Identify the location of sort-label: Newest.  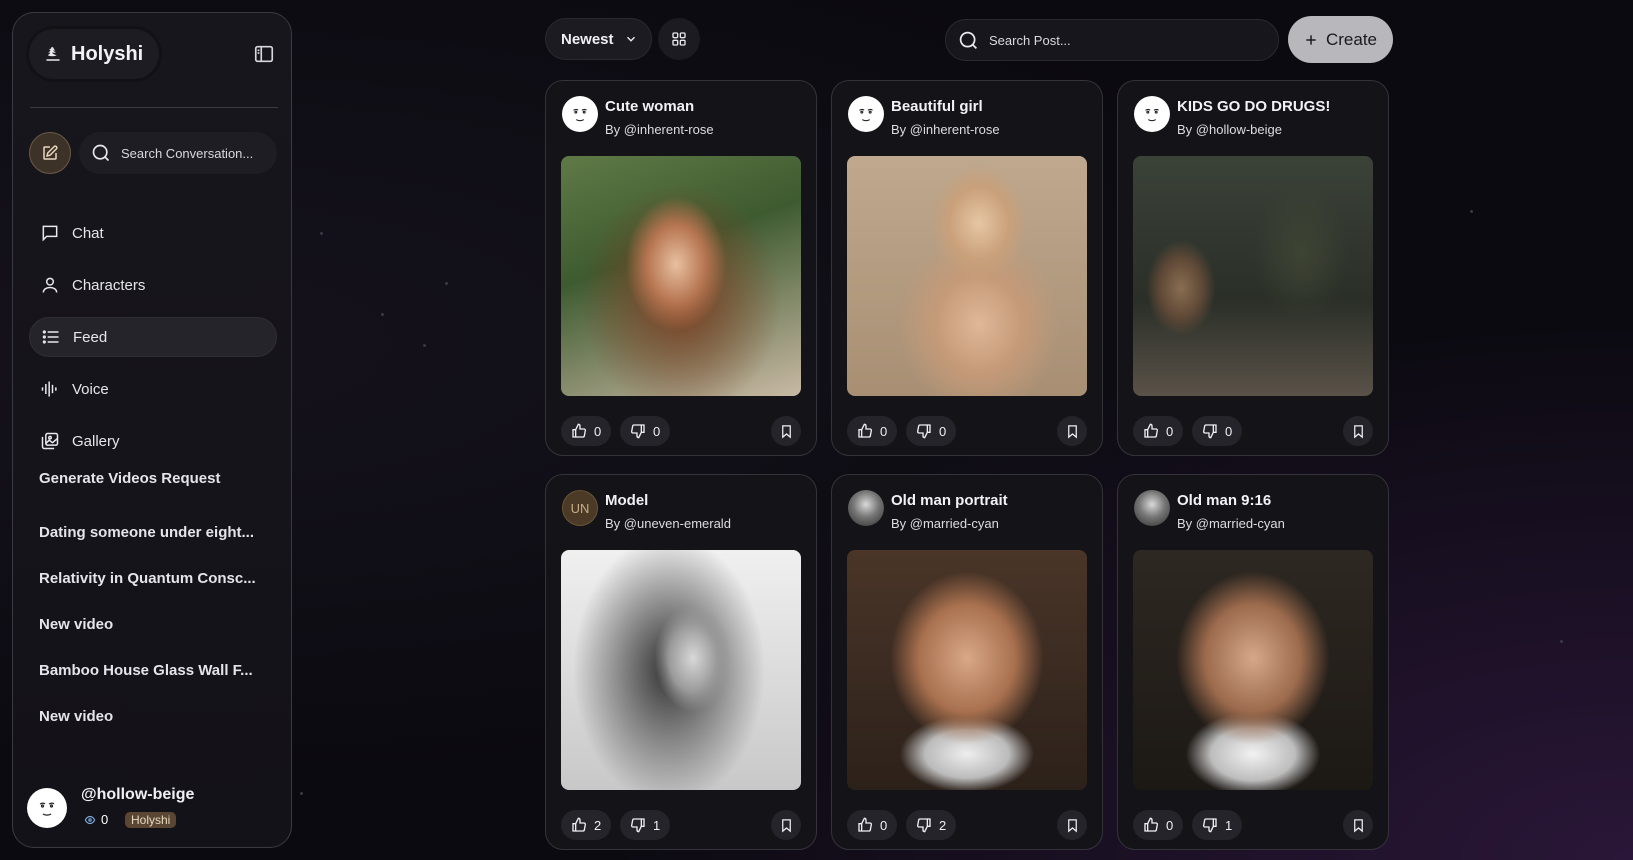
(587, 39).